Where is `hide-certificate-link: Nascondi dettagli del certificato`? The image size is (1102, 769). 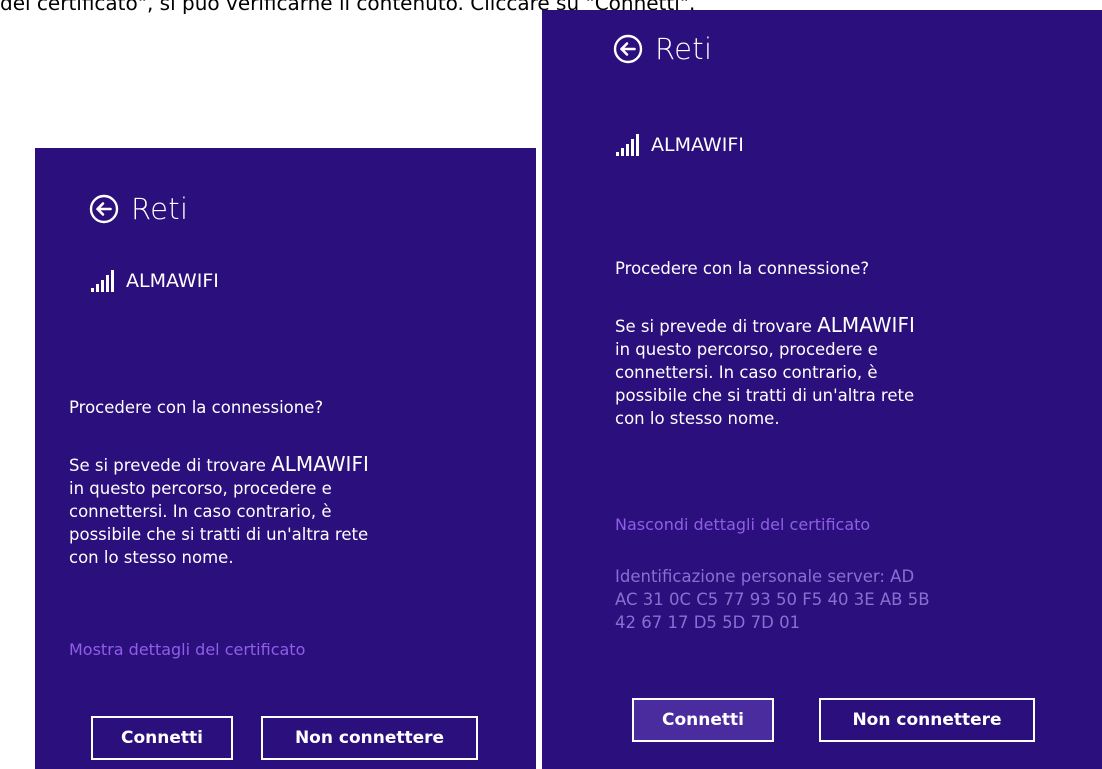 hide-certificate-link: Nascondi dettagli del certificato is located at coordinates (742, 524).